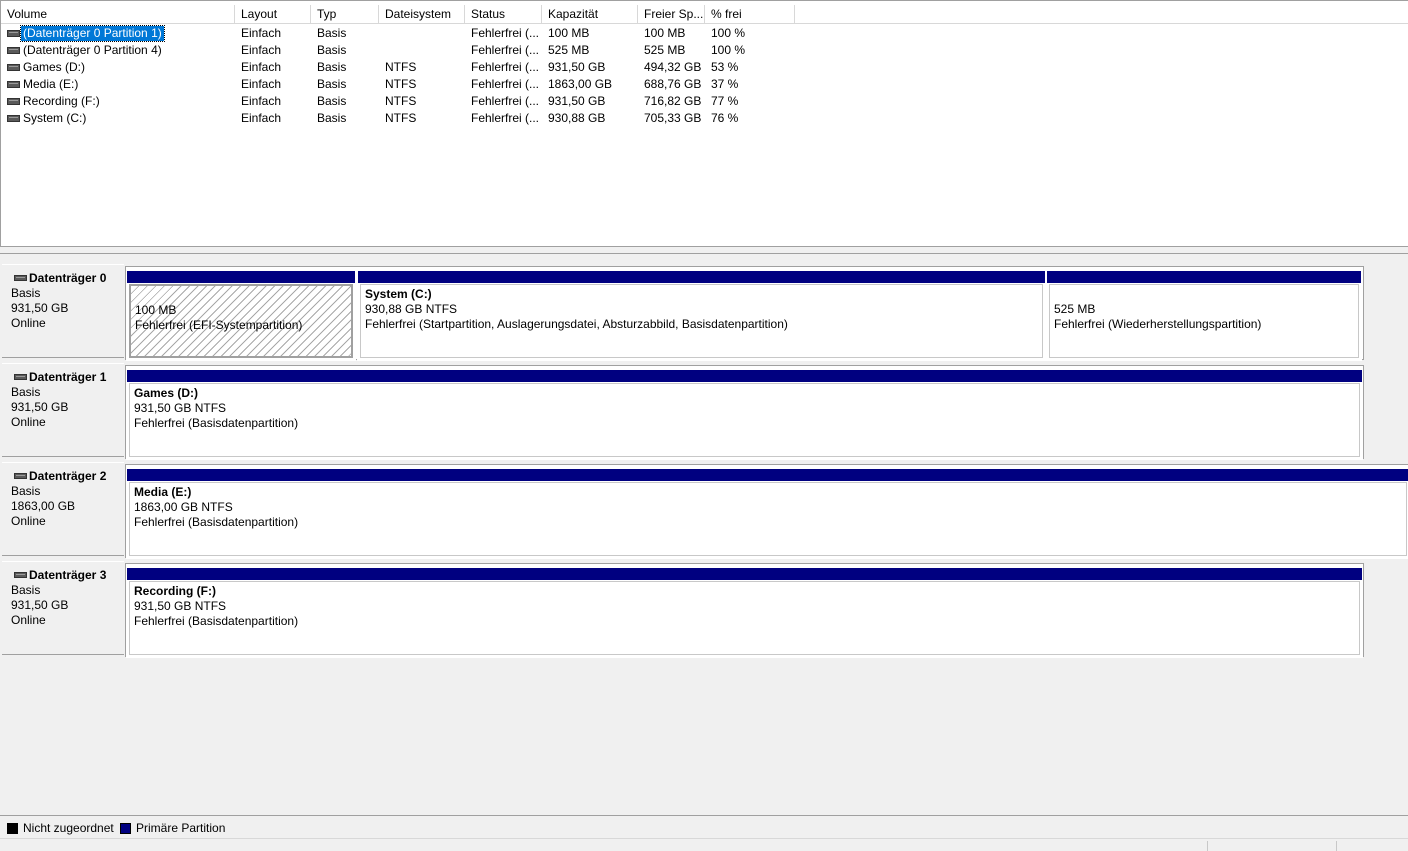 Image resolution: width=1408 pixels, height=851 pixels. I want to click on disk-label: Datenträger 0 Basis 931,50 GB Online, so click(63, 311).